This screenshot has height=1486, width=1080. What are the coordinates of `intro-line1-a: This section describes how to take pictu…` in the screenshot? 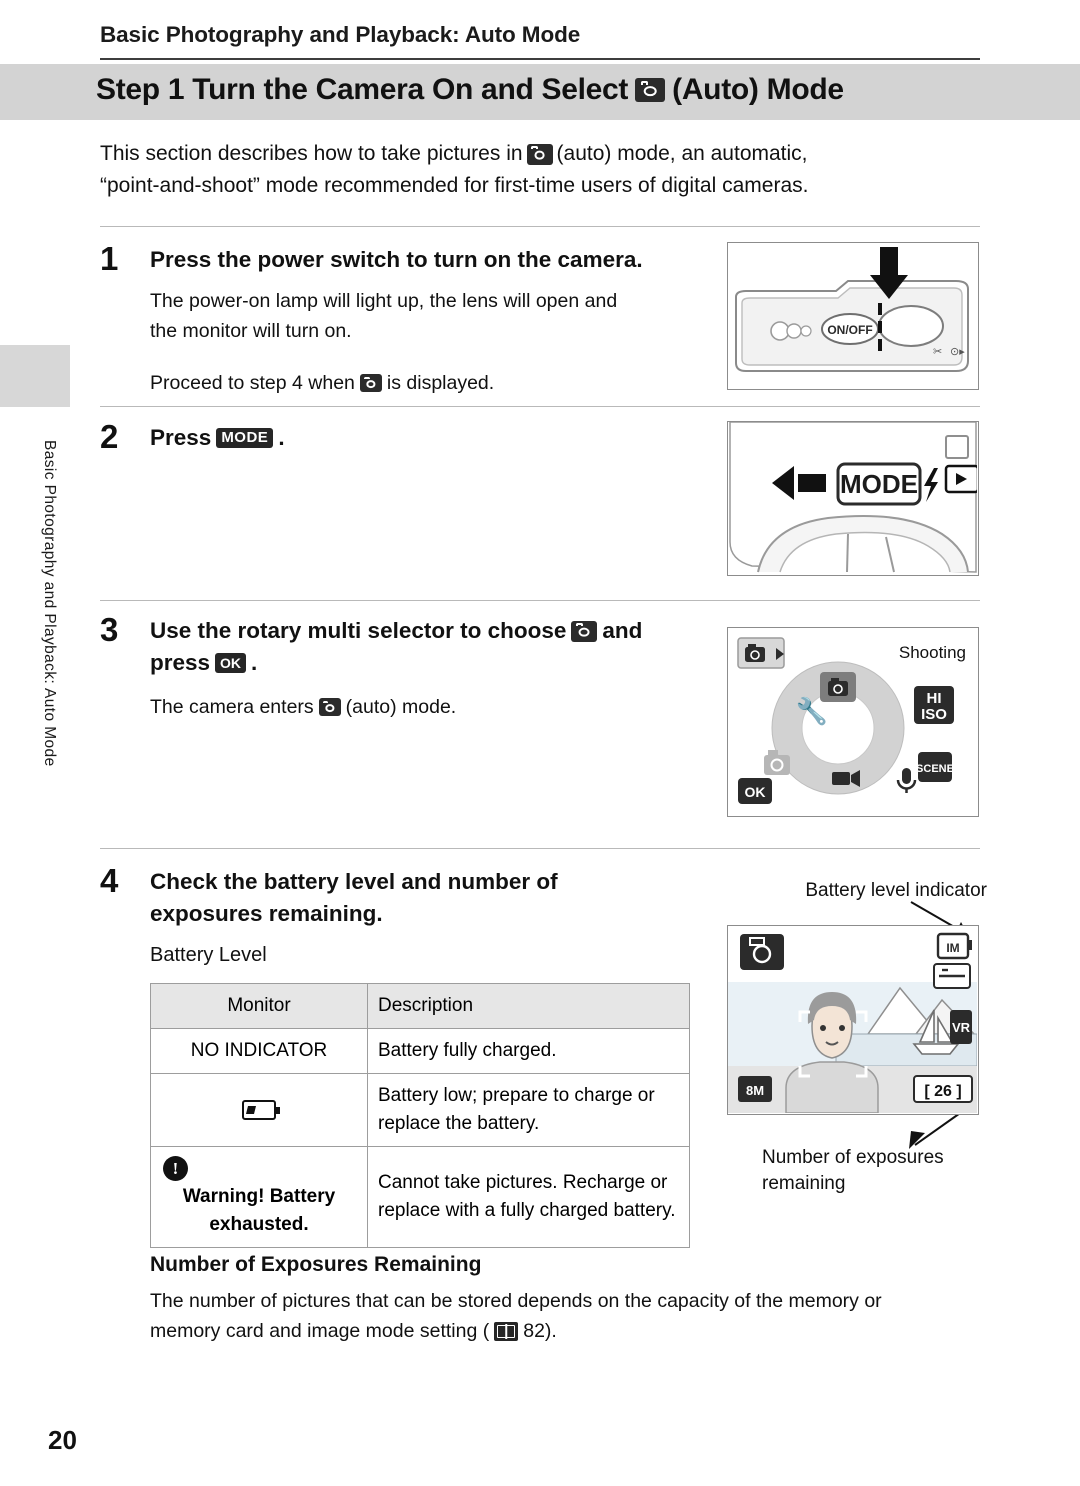 It's located at (311, 153).